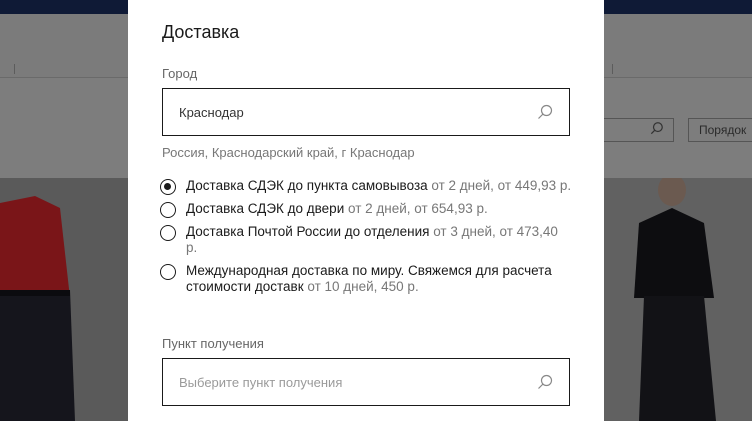 The height and width of the screenshot is (421, 752). I want to click on pickup-point-label: Пункт получения, so click(213, 343).